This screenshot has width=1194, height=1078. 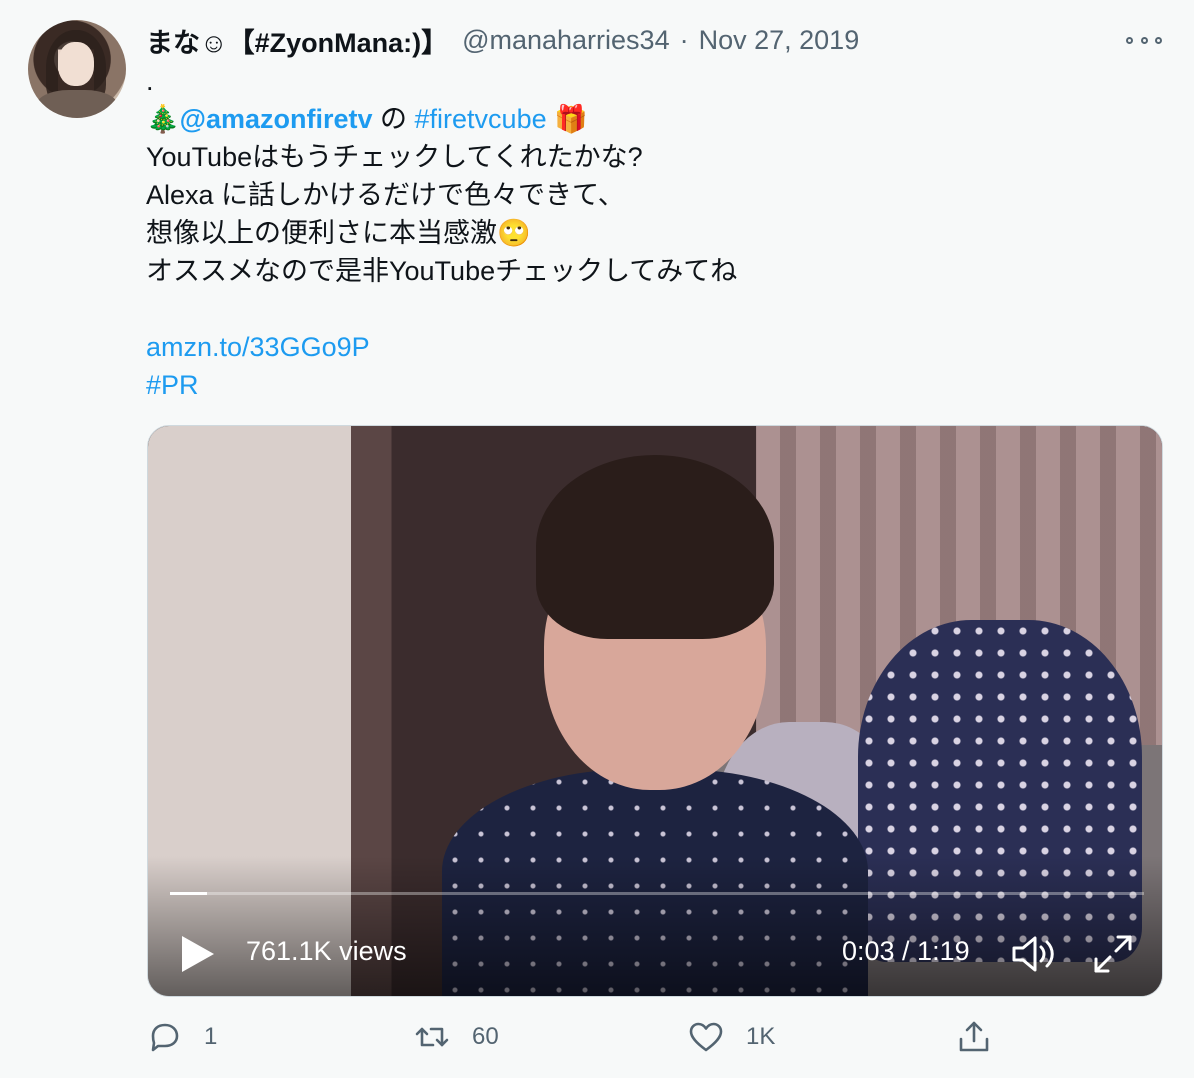 I want to click on volume-icon, so click(x=1033, y=954).